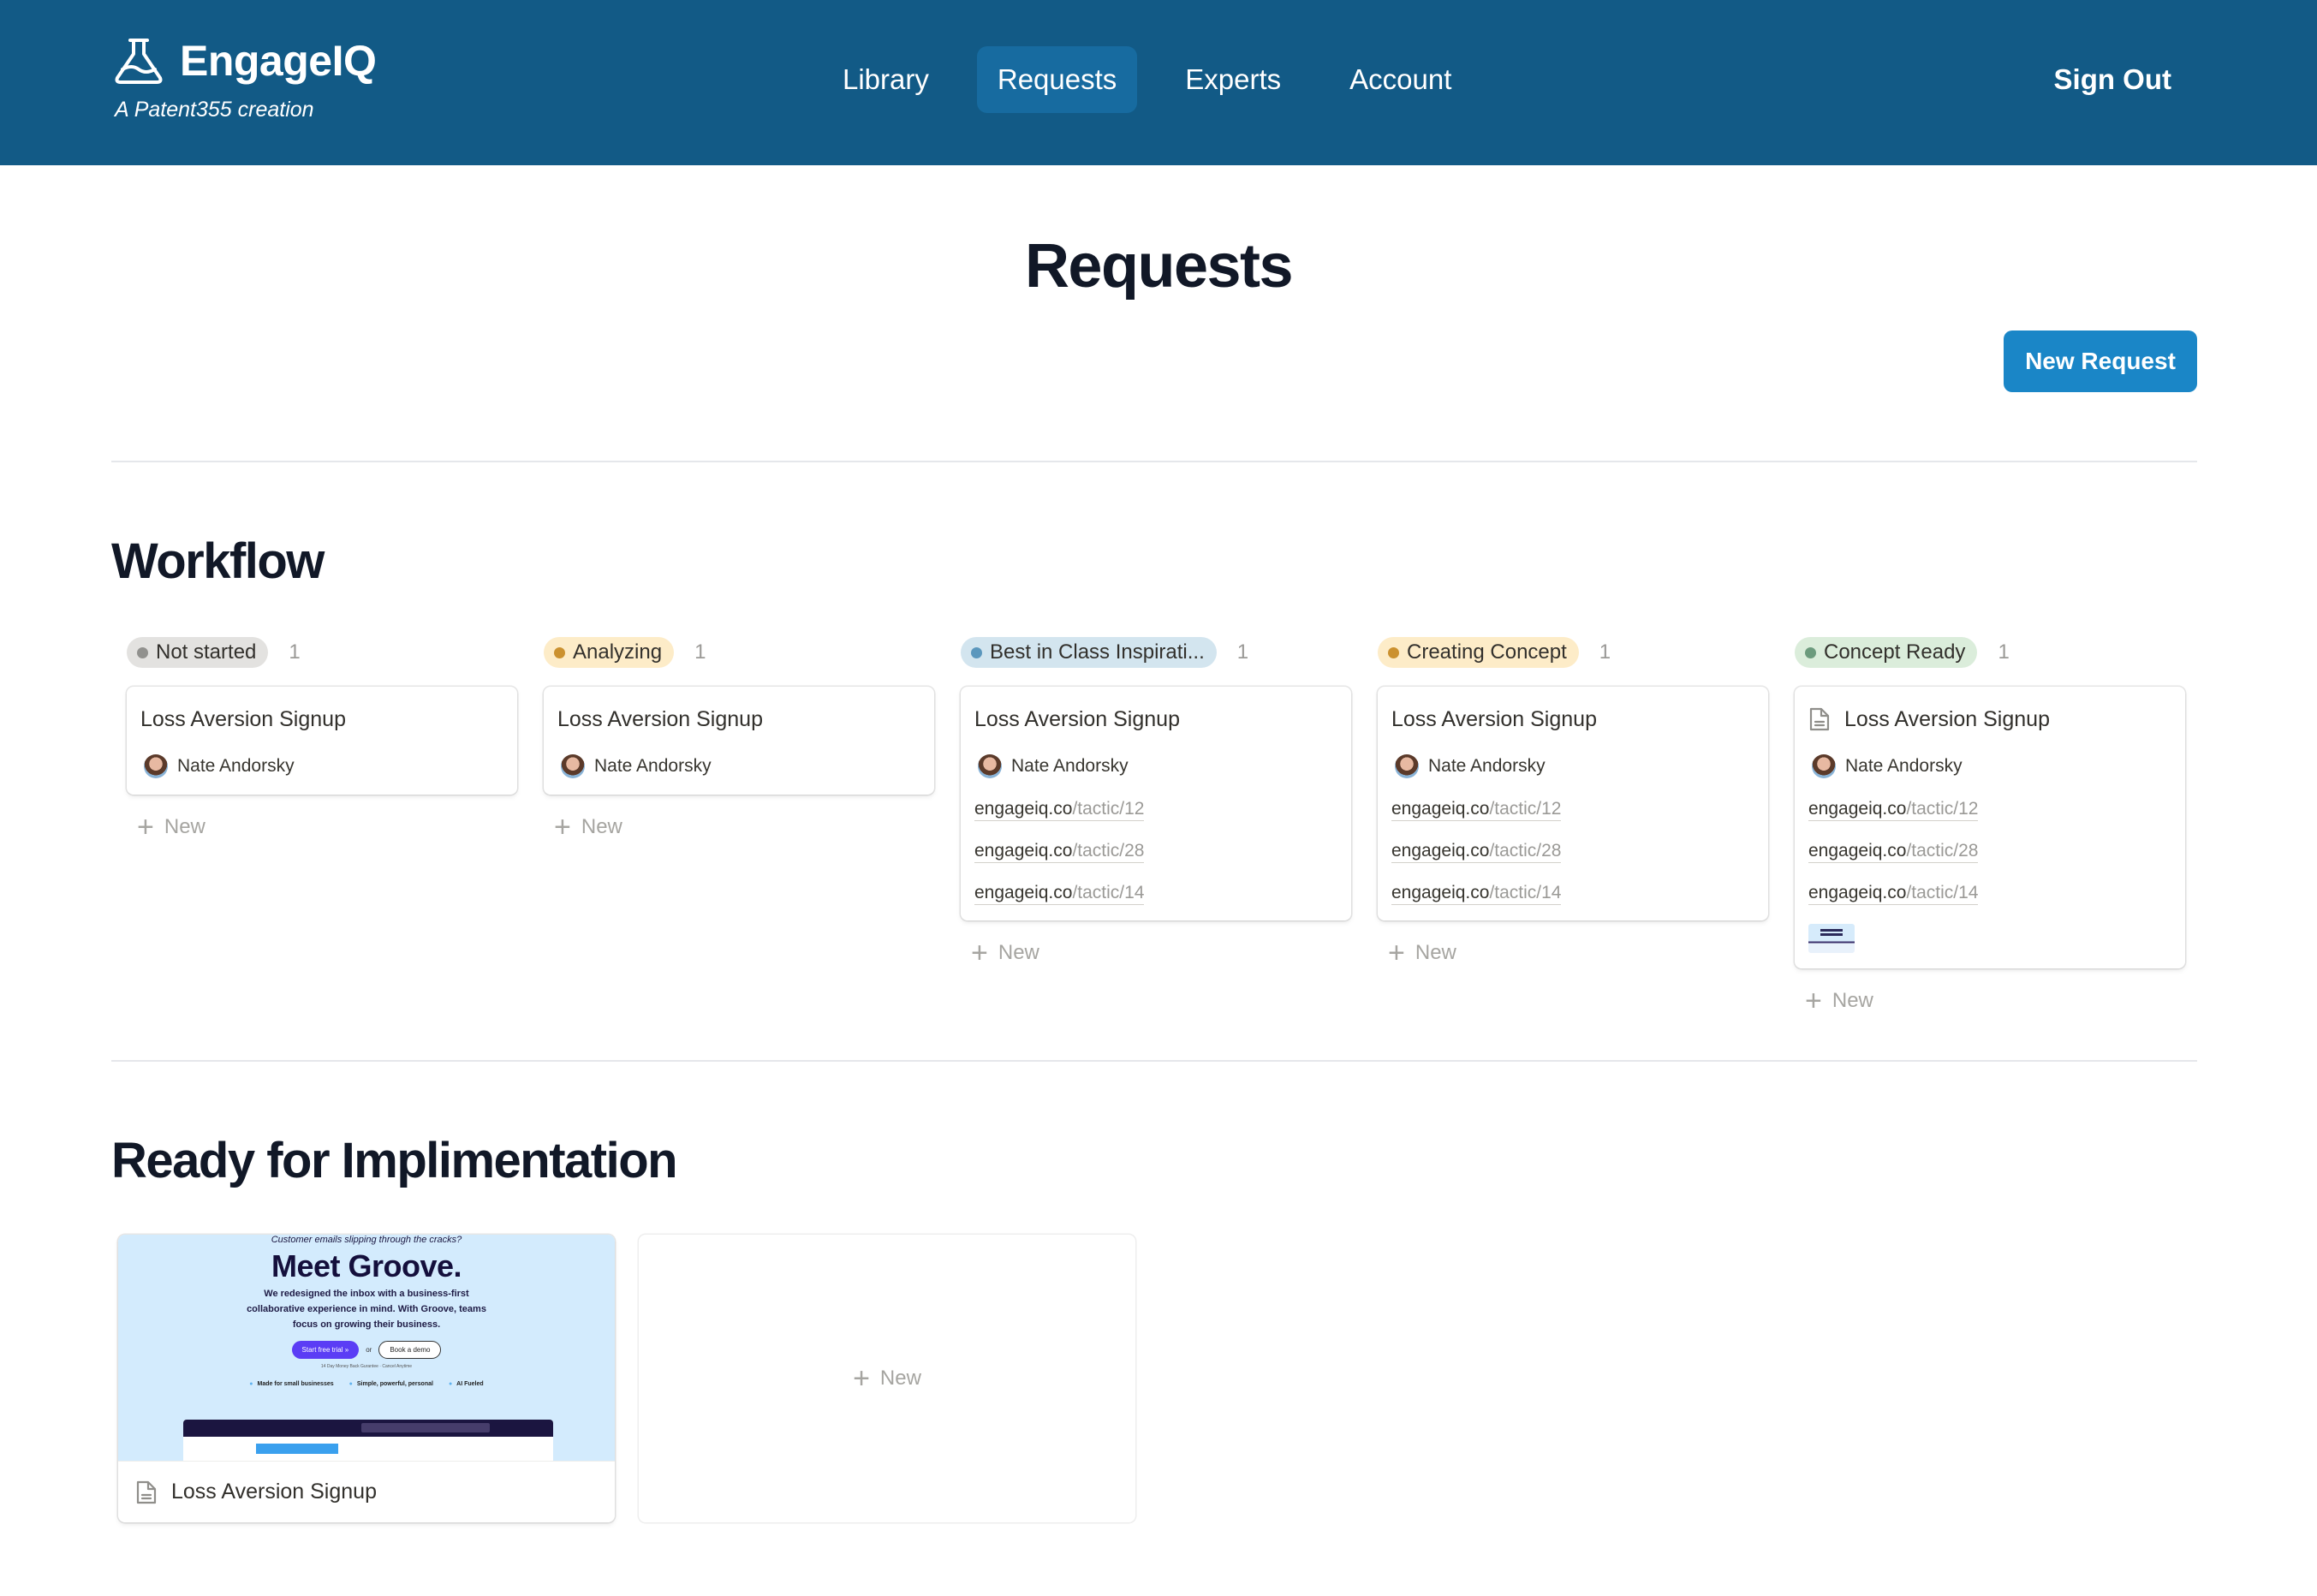 This screenshot has height=1596, width=2317. What do you see at coordinates (1159, 266) in the screenshot?
I see `page-title: Requests` at bounding box center [1159, 266].